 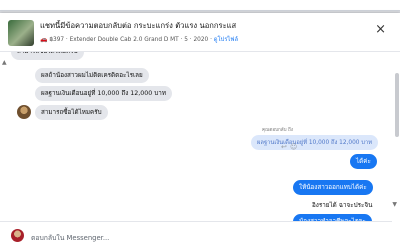 What do you see at coordinates (394, 204) in the screenshot?
I see `scroll-down-arrow: ▼` at bounding box center [394, 204].